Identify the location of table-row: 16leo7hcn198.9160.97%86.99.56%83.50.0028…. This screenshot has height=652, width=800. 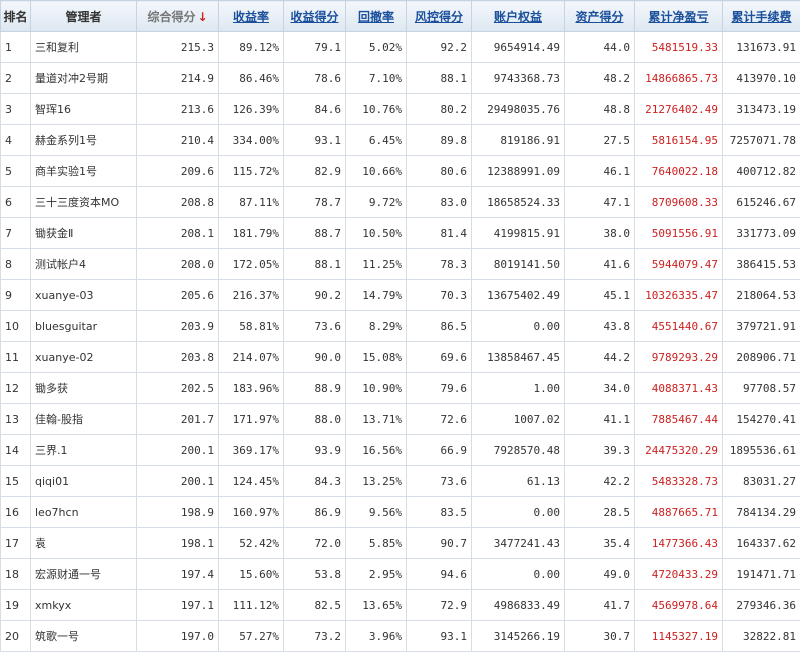
(400, 512).